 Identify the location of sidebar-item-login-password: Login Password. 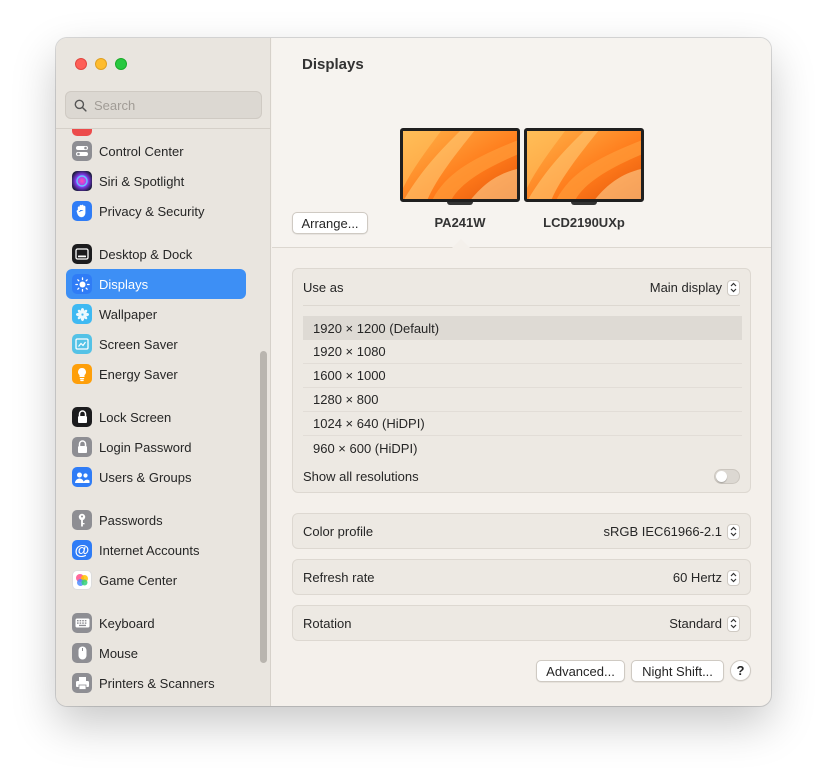
(156, 447).